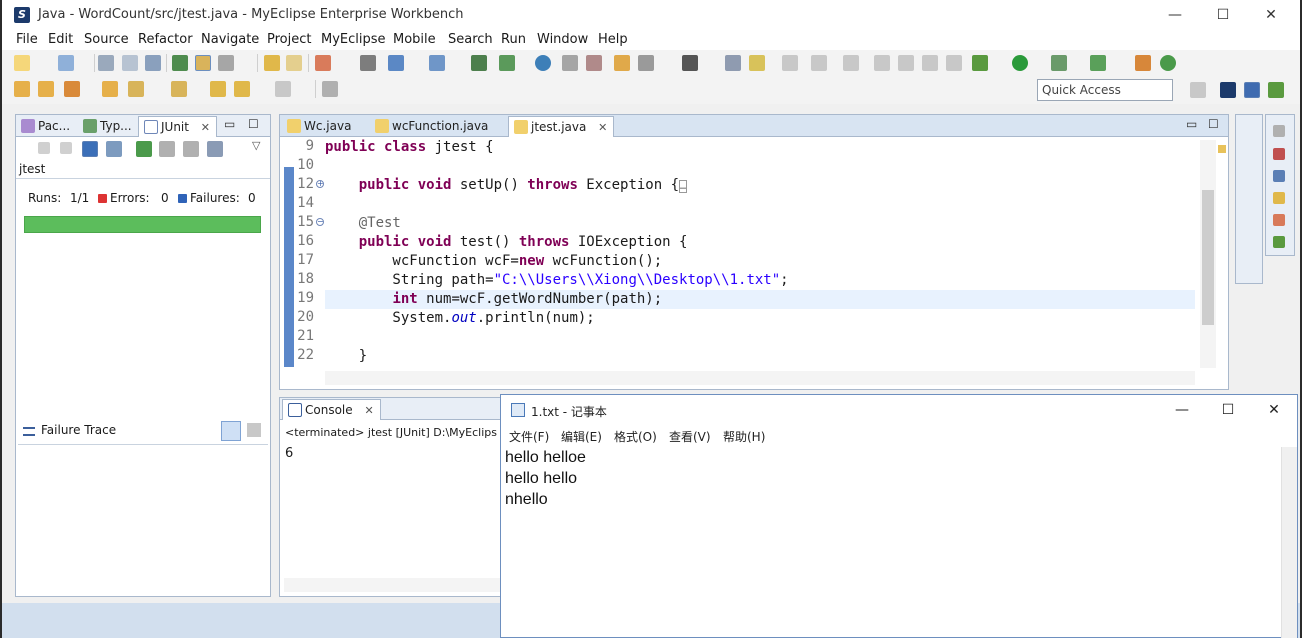 The width and height of the screenshot is (1302, 638). I want to click on save-icon, so click(106, 63).